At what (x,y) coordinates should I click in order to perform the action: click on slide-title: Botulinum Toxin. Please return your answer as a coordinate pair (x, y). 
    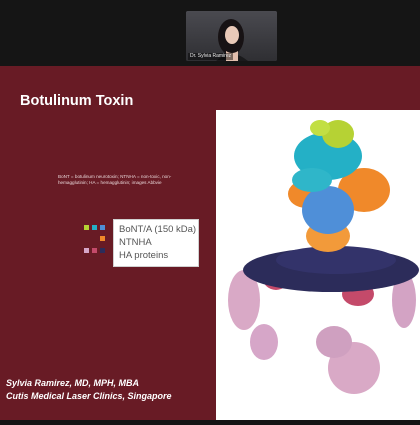
    Looking at the image, I should click on (77, 101).